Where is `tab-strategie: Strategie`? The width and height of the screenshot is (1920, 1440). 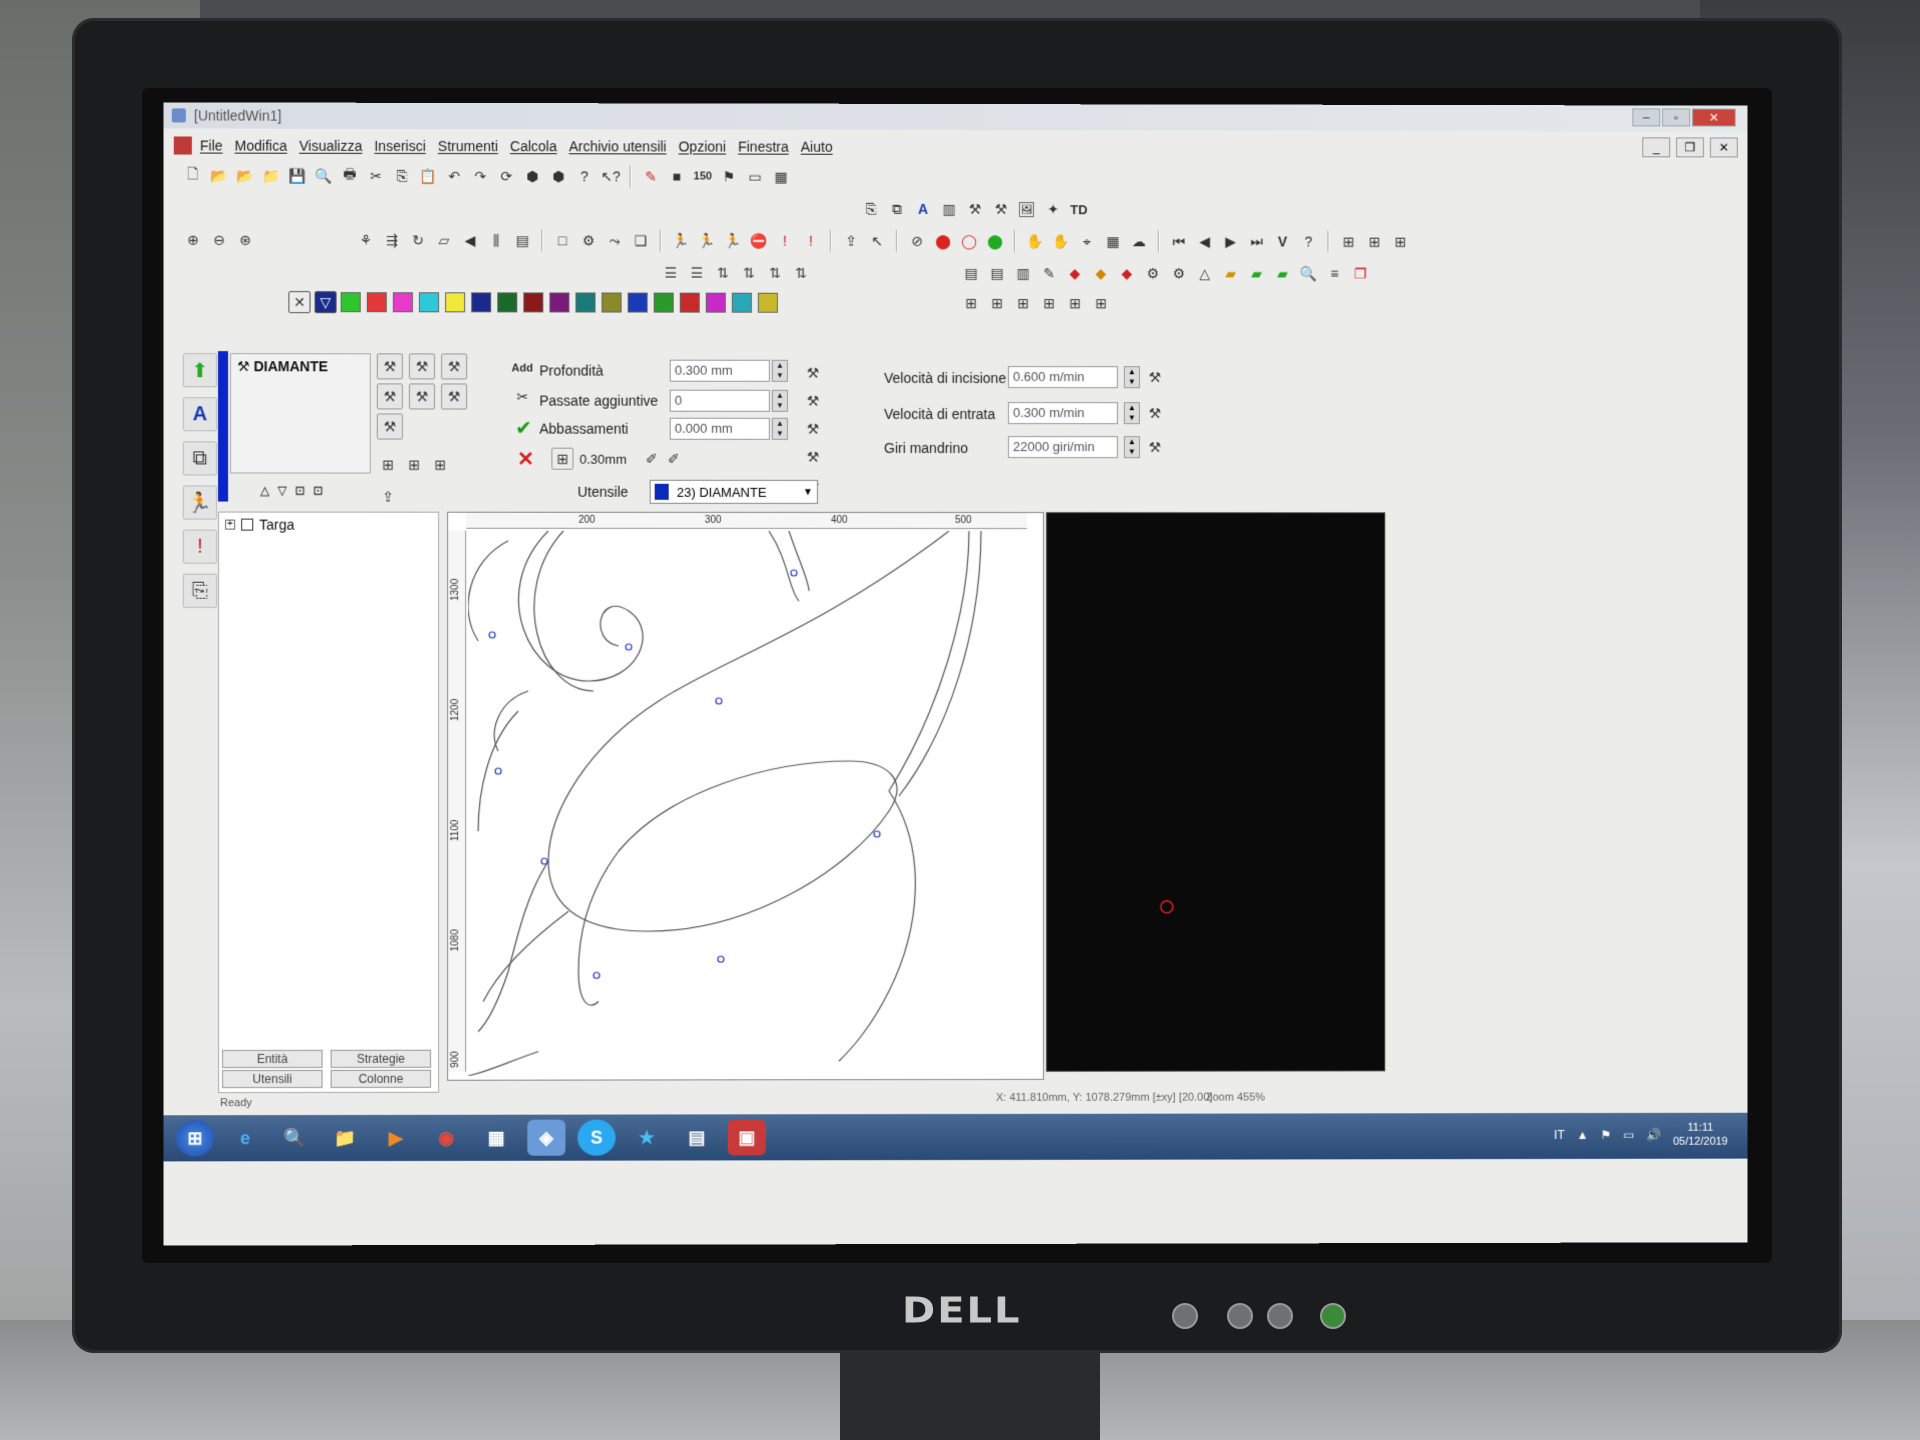 tab-strategie: Strategie is located at coordinates (381, 1058).